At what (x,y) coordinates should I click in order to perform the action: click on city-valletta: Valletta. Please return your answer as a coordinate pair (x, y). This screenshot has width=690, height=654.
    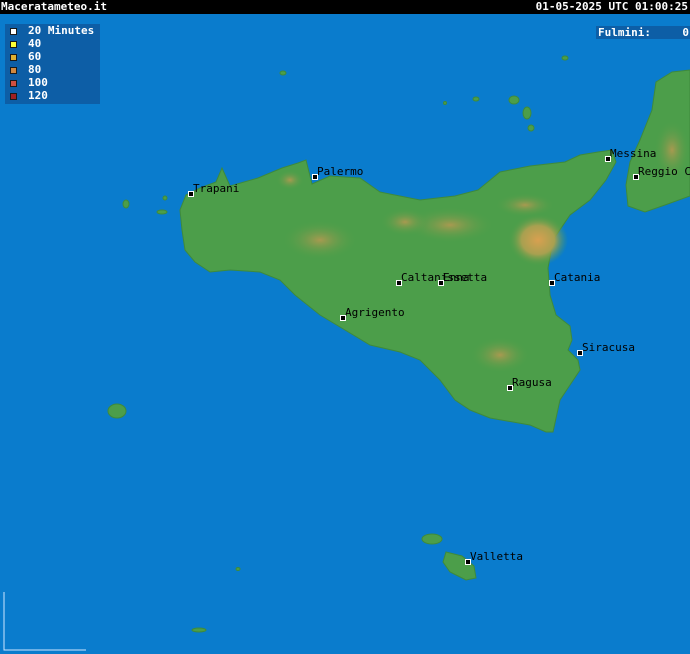
    Looking at the image, I should click on (494, 557).